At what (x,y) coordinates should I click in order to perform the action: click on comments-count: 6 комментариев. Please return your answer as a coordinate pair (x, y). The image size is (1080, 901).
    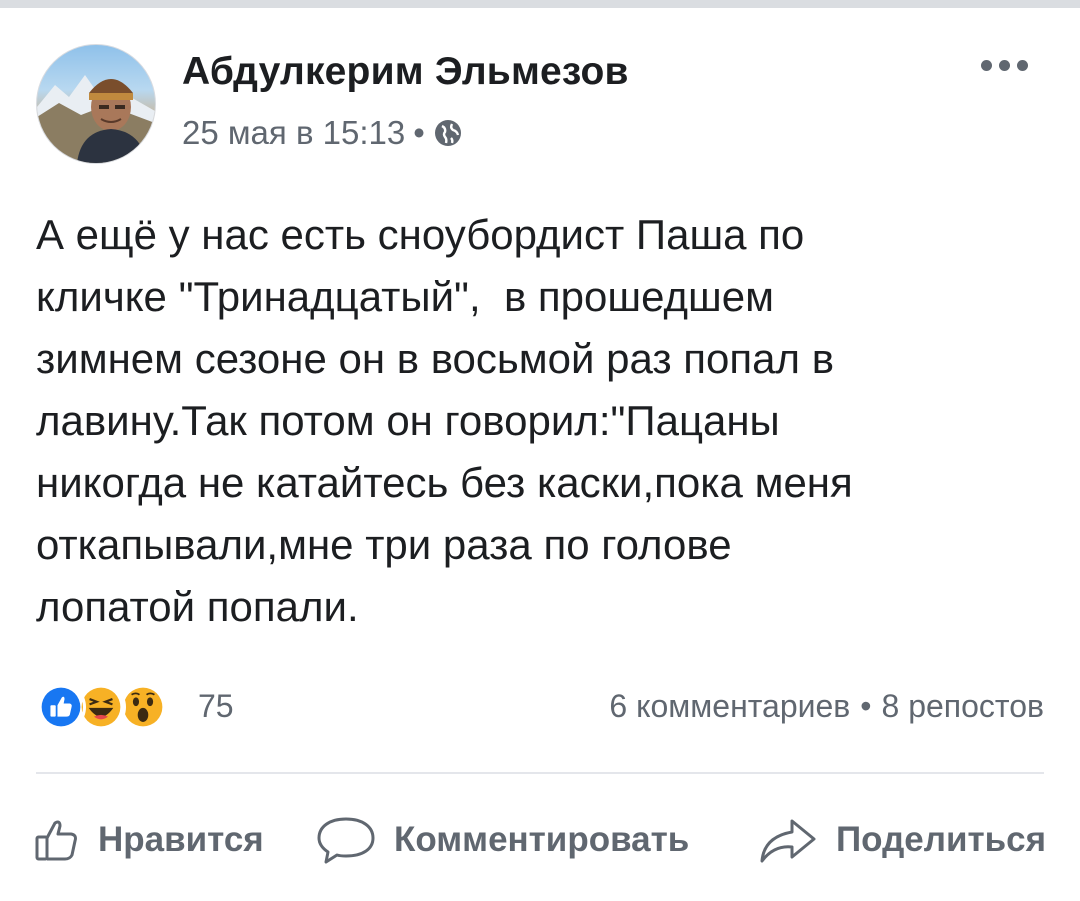
    Looking at the image, I should click on (729, 706).